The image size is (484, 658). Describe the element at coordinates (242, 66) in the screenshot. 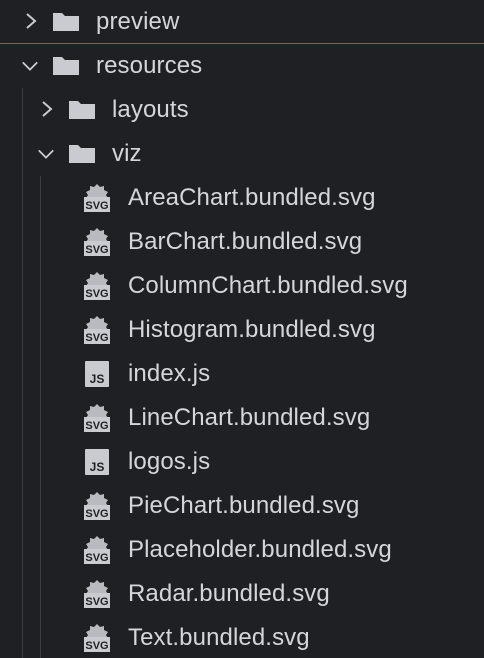

I see `folder-row-resources: resources` at that location.